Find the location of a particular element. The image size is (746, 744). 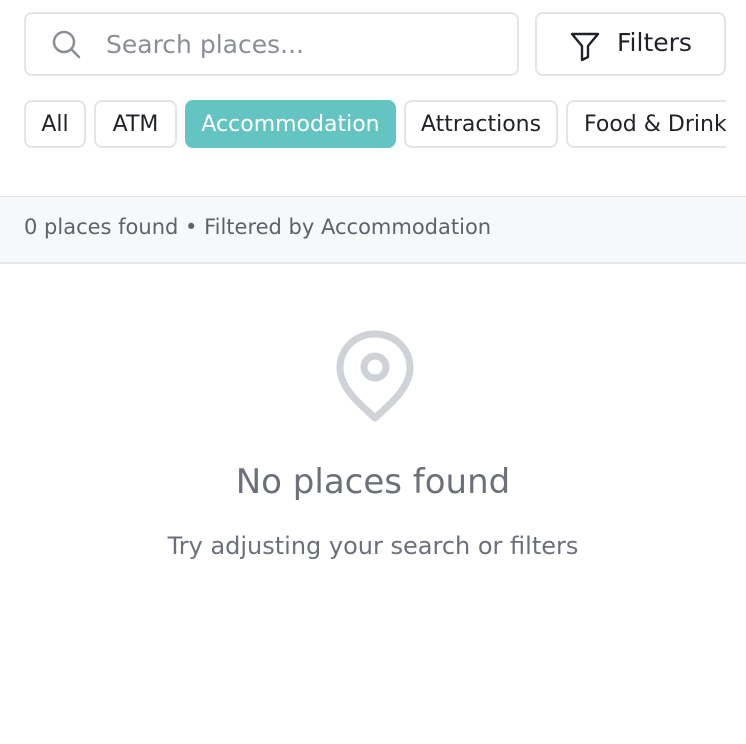

empty-state-title: No places found is located at coordinates (373, 482).